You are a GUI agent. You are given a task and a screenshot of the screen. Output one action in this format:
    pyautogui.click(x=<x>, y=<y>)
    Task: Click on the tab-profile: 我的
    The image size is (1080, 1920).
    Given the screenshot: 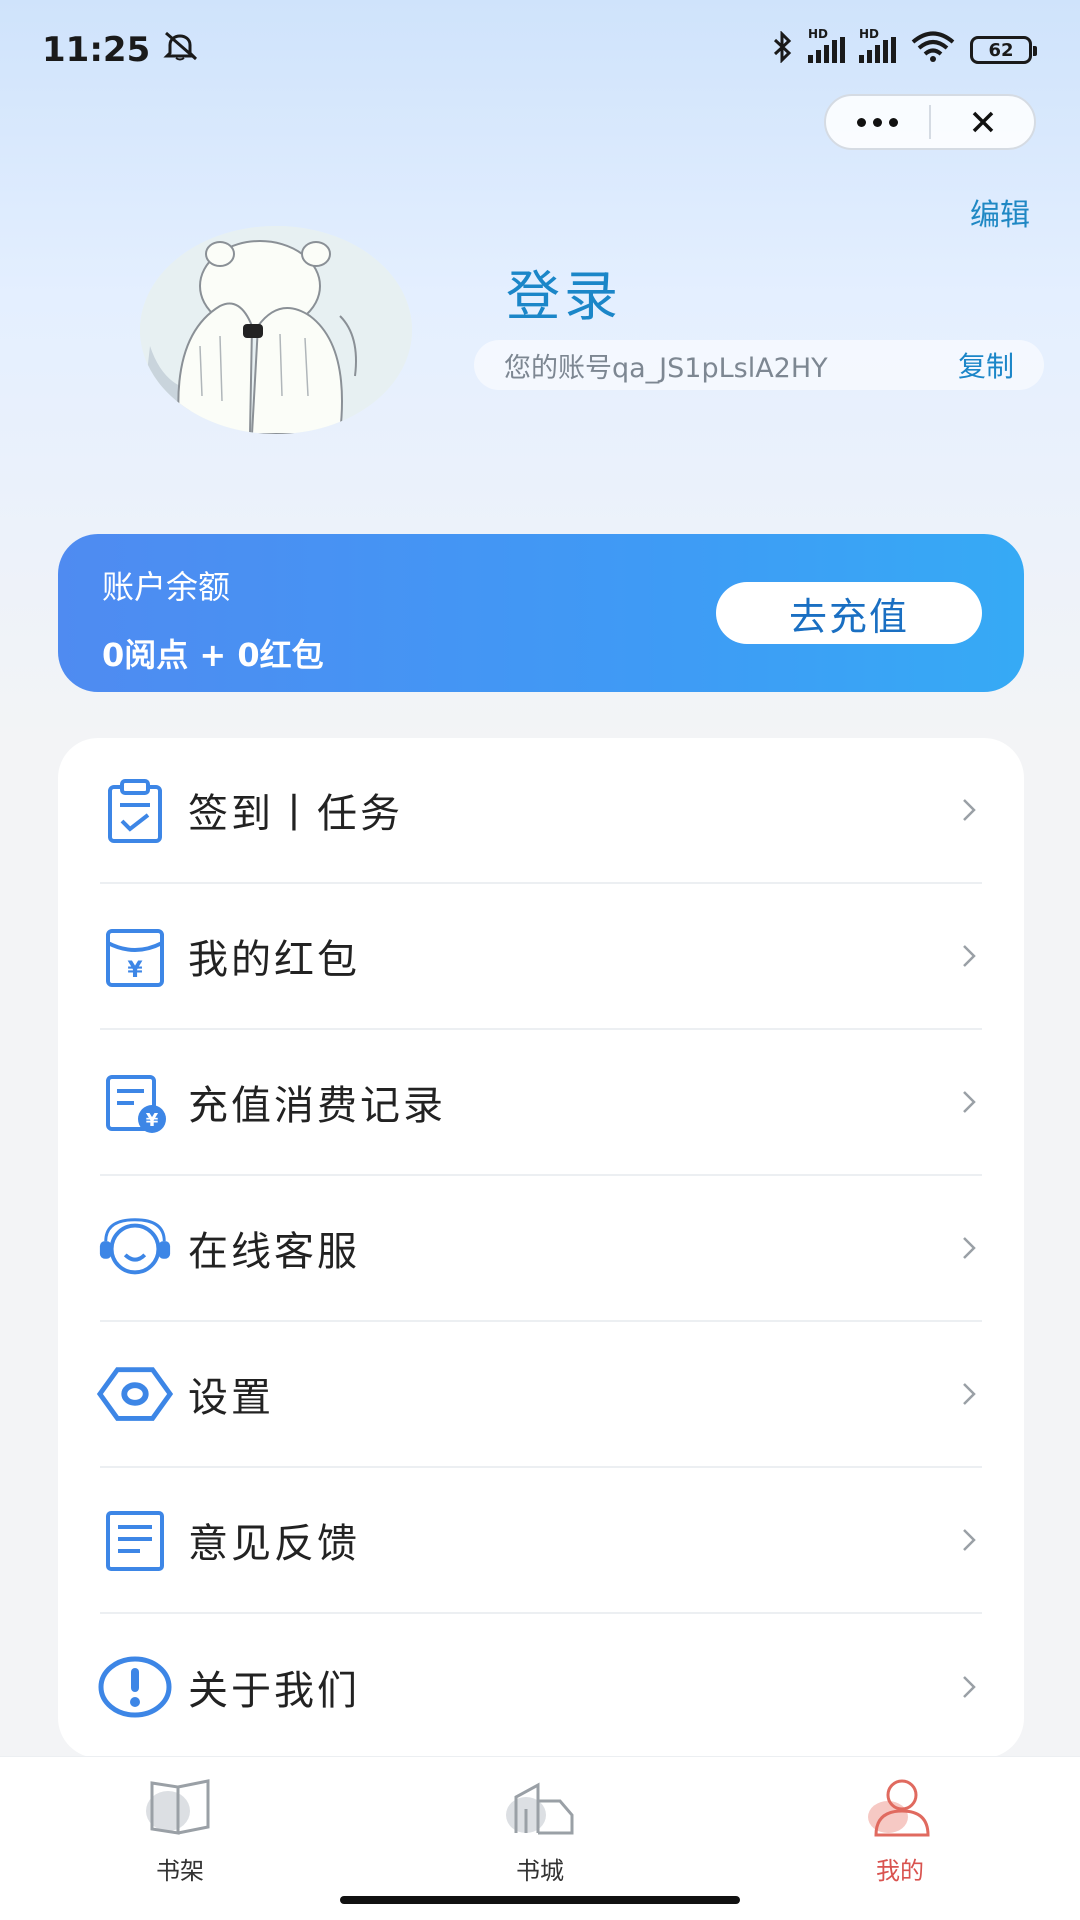 What is the action you would take?
    pyautogui.click(x=900, y=1838)
    